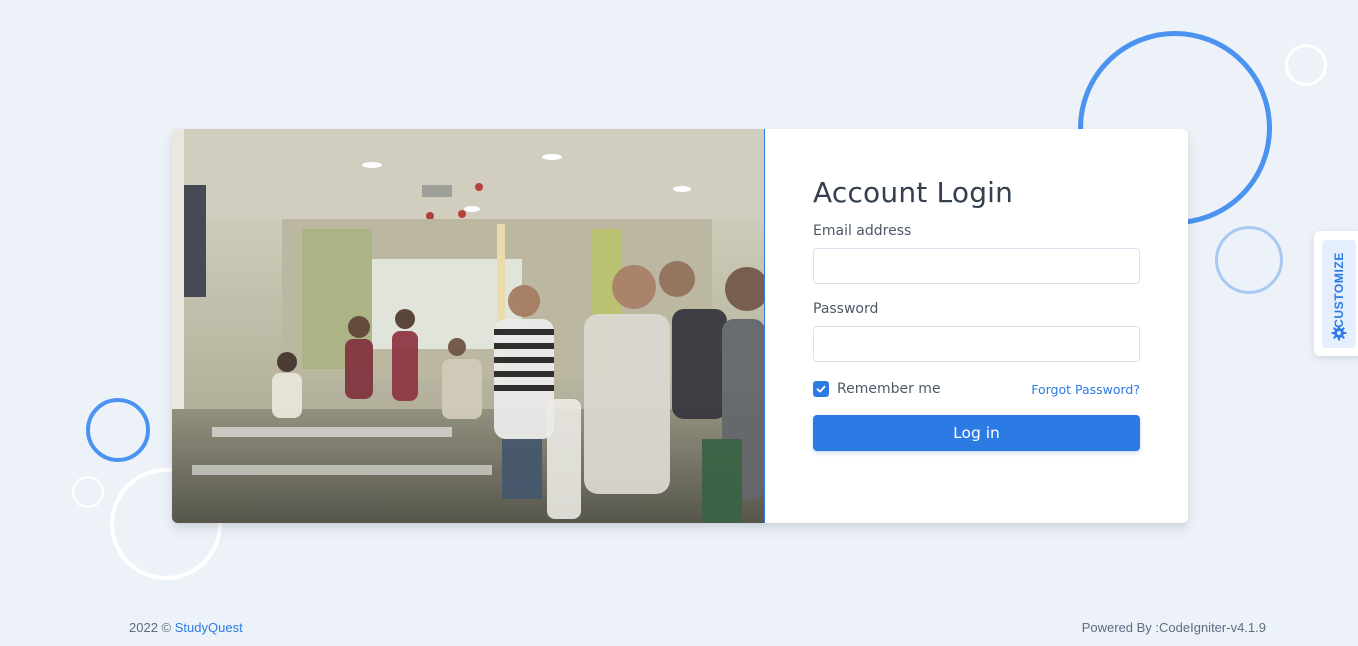  Describe the element at coordinates (976, 344) in the screenshot. I see `password-field` at that location.